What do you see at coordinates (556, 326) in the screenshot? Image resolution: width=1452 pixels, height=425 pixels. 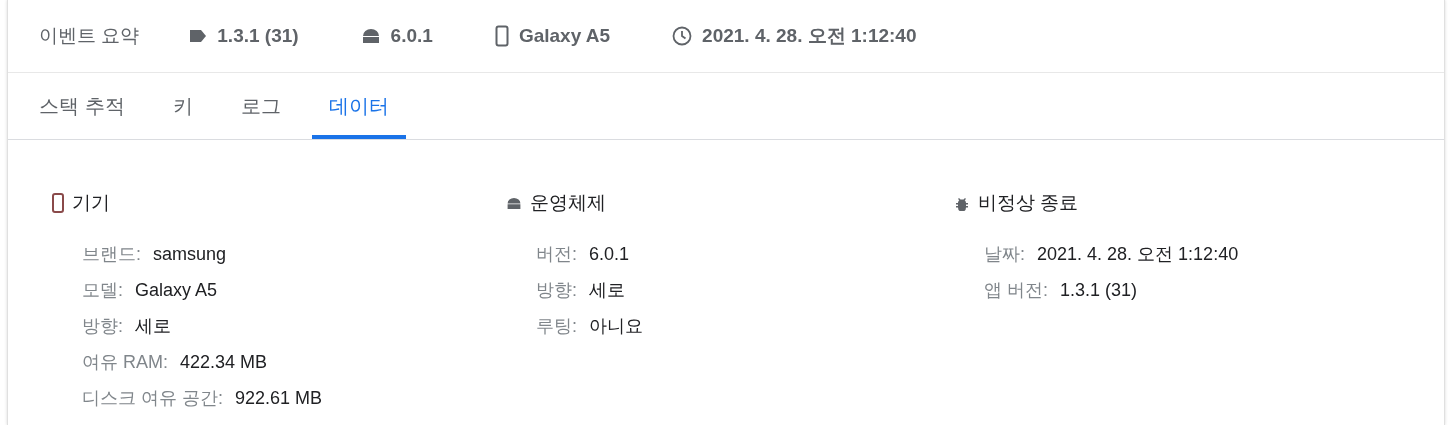 I see `field-label: 루팅:` at bounding box center [556, 326].